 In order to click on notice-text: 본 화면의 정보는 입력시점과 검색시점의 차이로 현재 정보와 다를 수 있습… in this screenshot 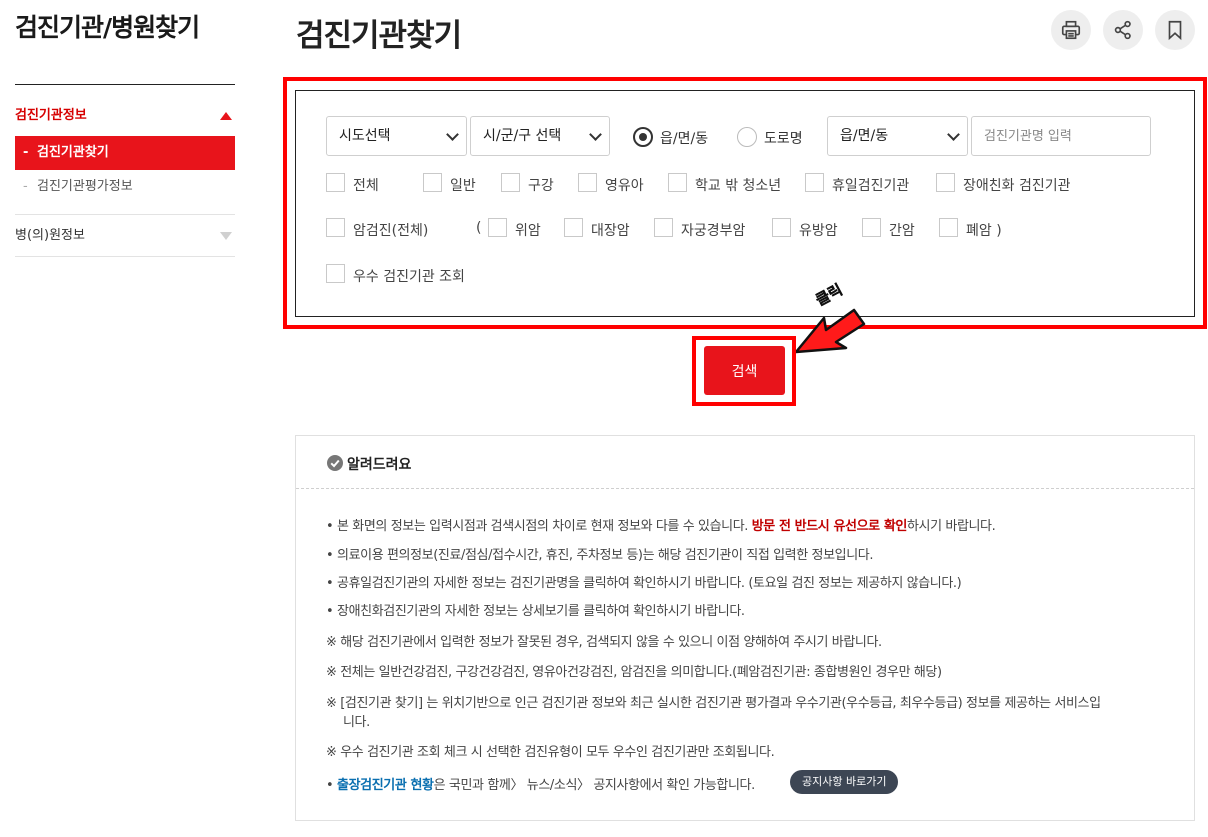, I will do `click(544, 526)`.